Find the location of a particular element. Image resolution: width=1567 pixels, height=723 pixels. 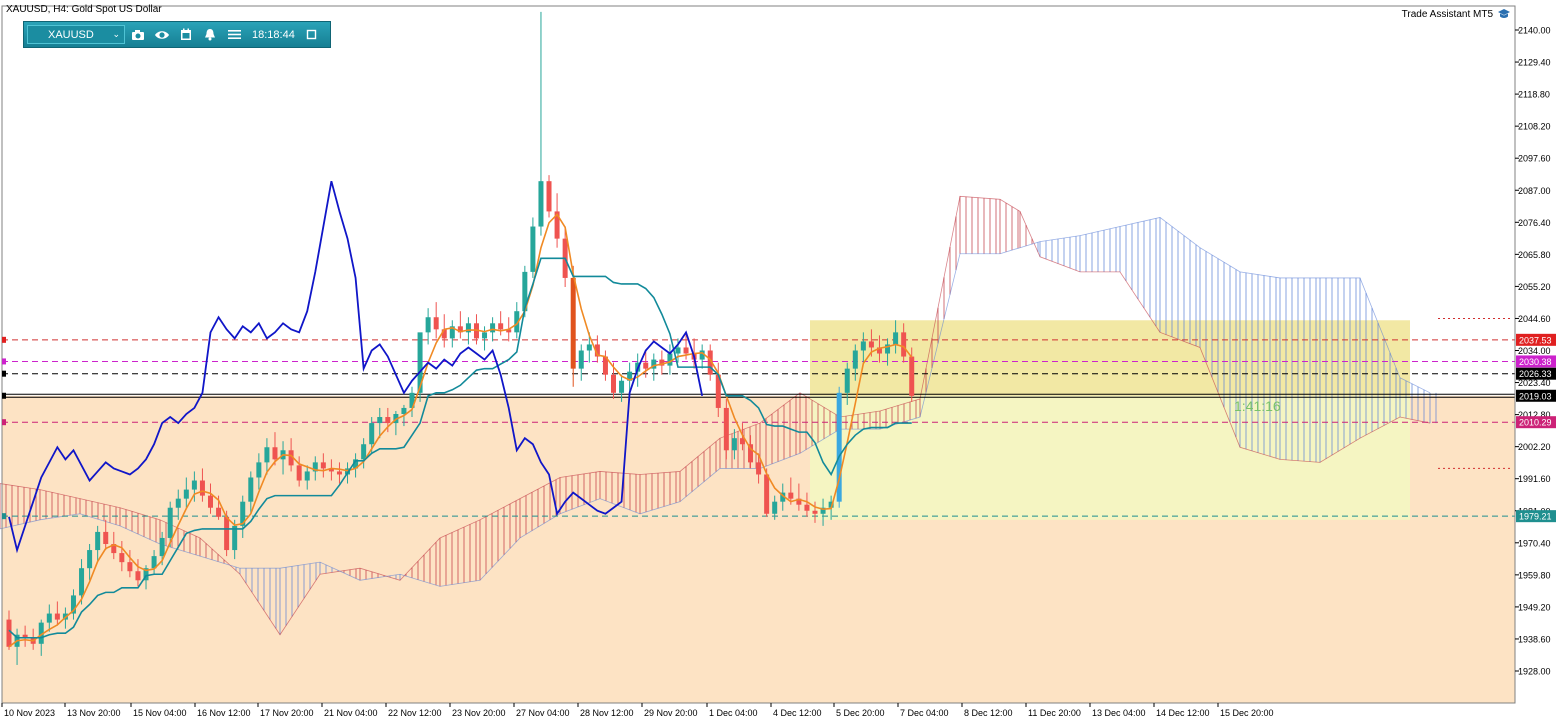

symbol-selector: XAUUSD ⌄ is located at coordinates (76, 34).